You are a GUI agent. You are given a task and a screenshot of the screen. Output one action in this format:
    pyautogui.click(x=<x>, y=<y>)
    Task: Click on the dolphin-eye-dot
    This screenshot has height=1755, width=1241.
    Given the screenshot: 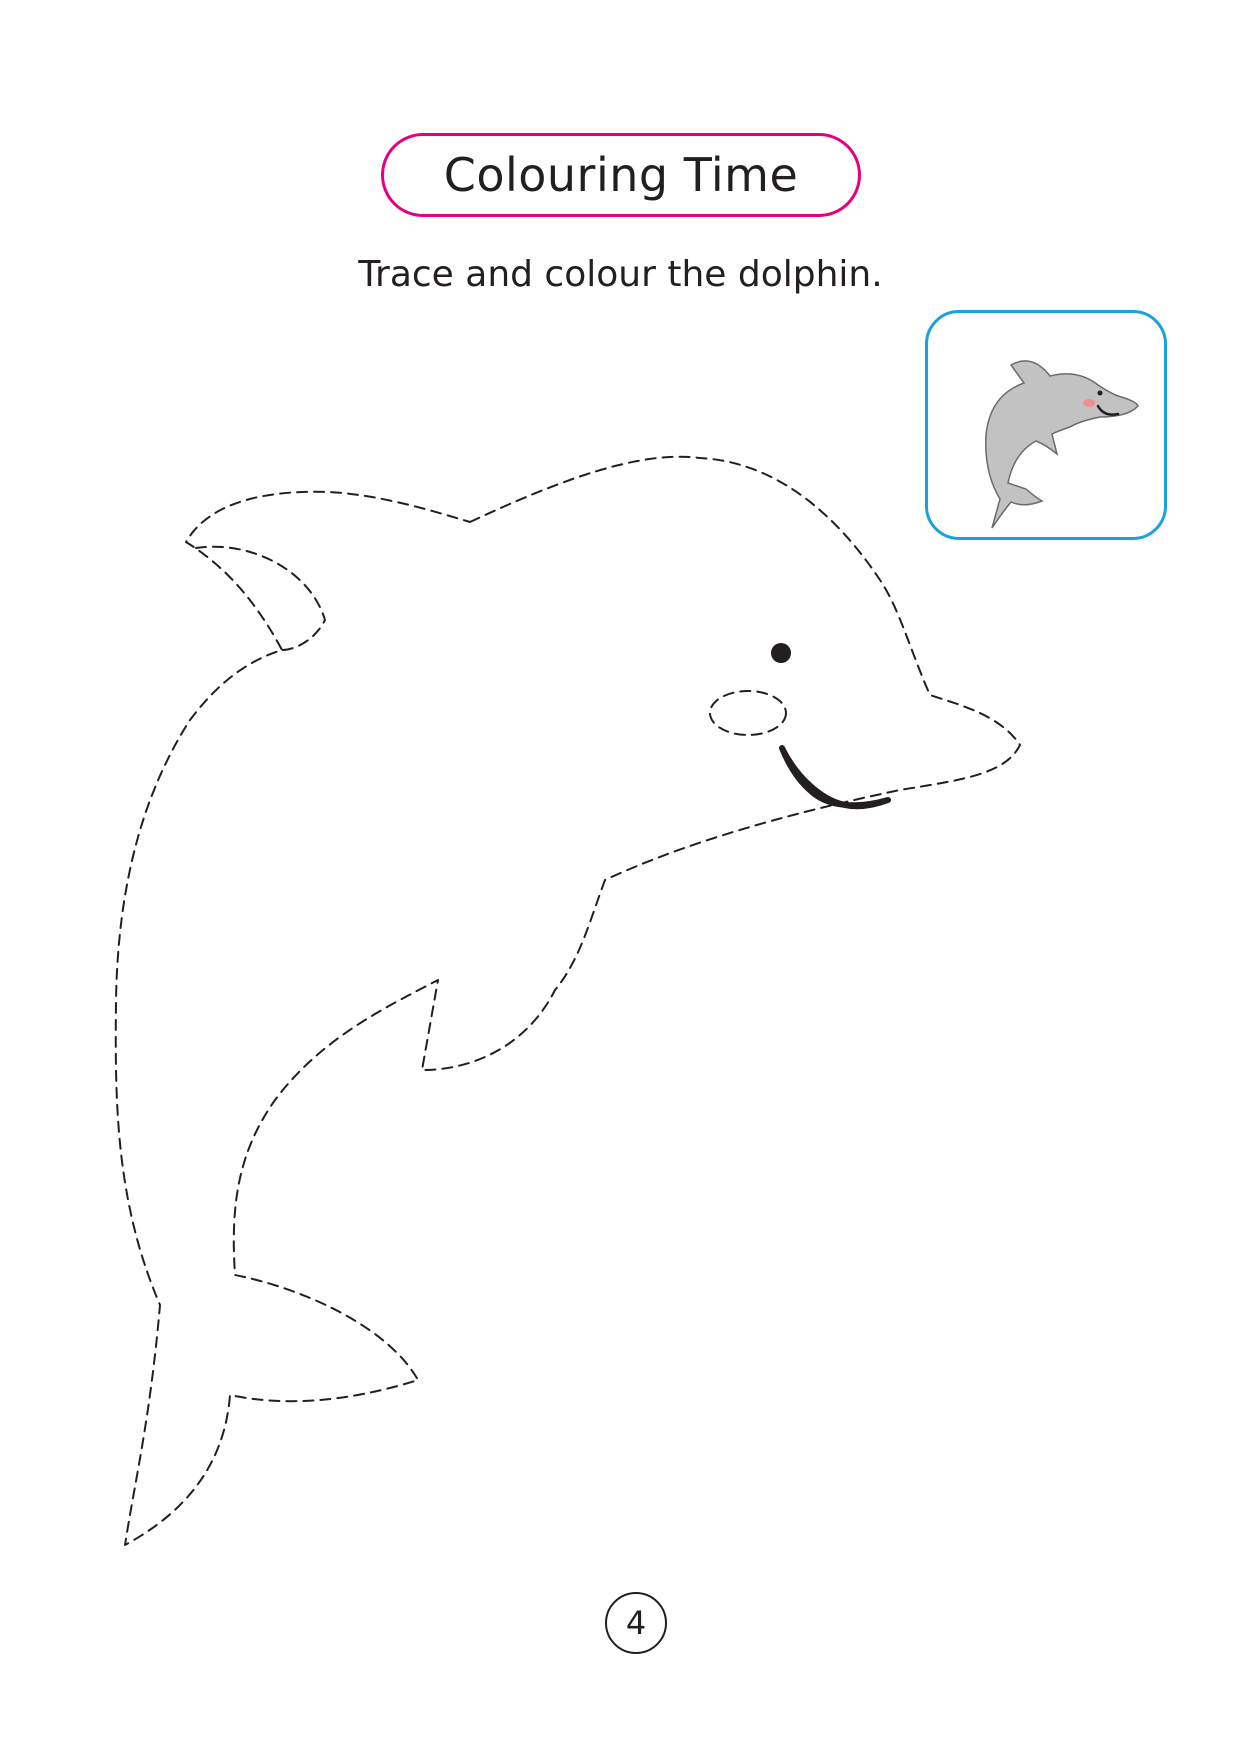 What is the action you would take?
    pyautogui.click(x=781, y=653)
    